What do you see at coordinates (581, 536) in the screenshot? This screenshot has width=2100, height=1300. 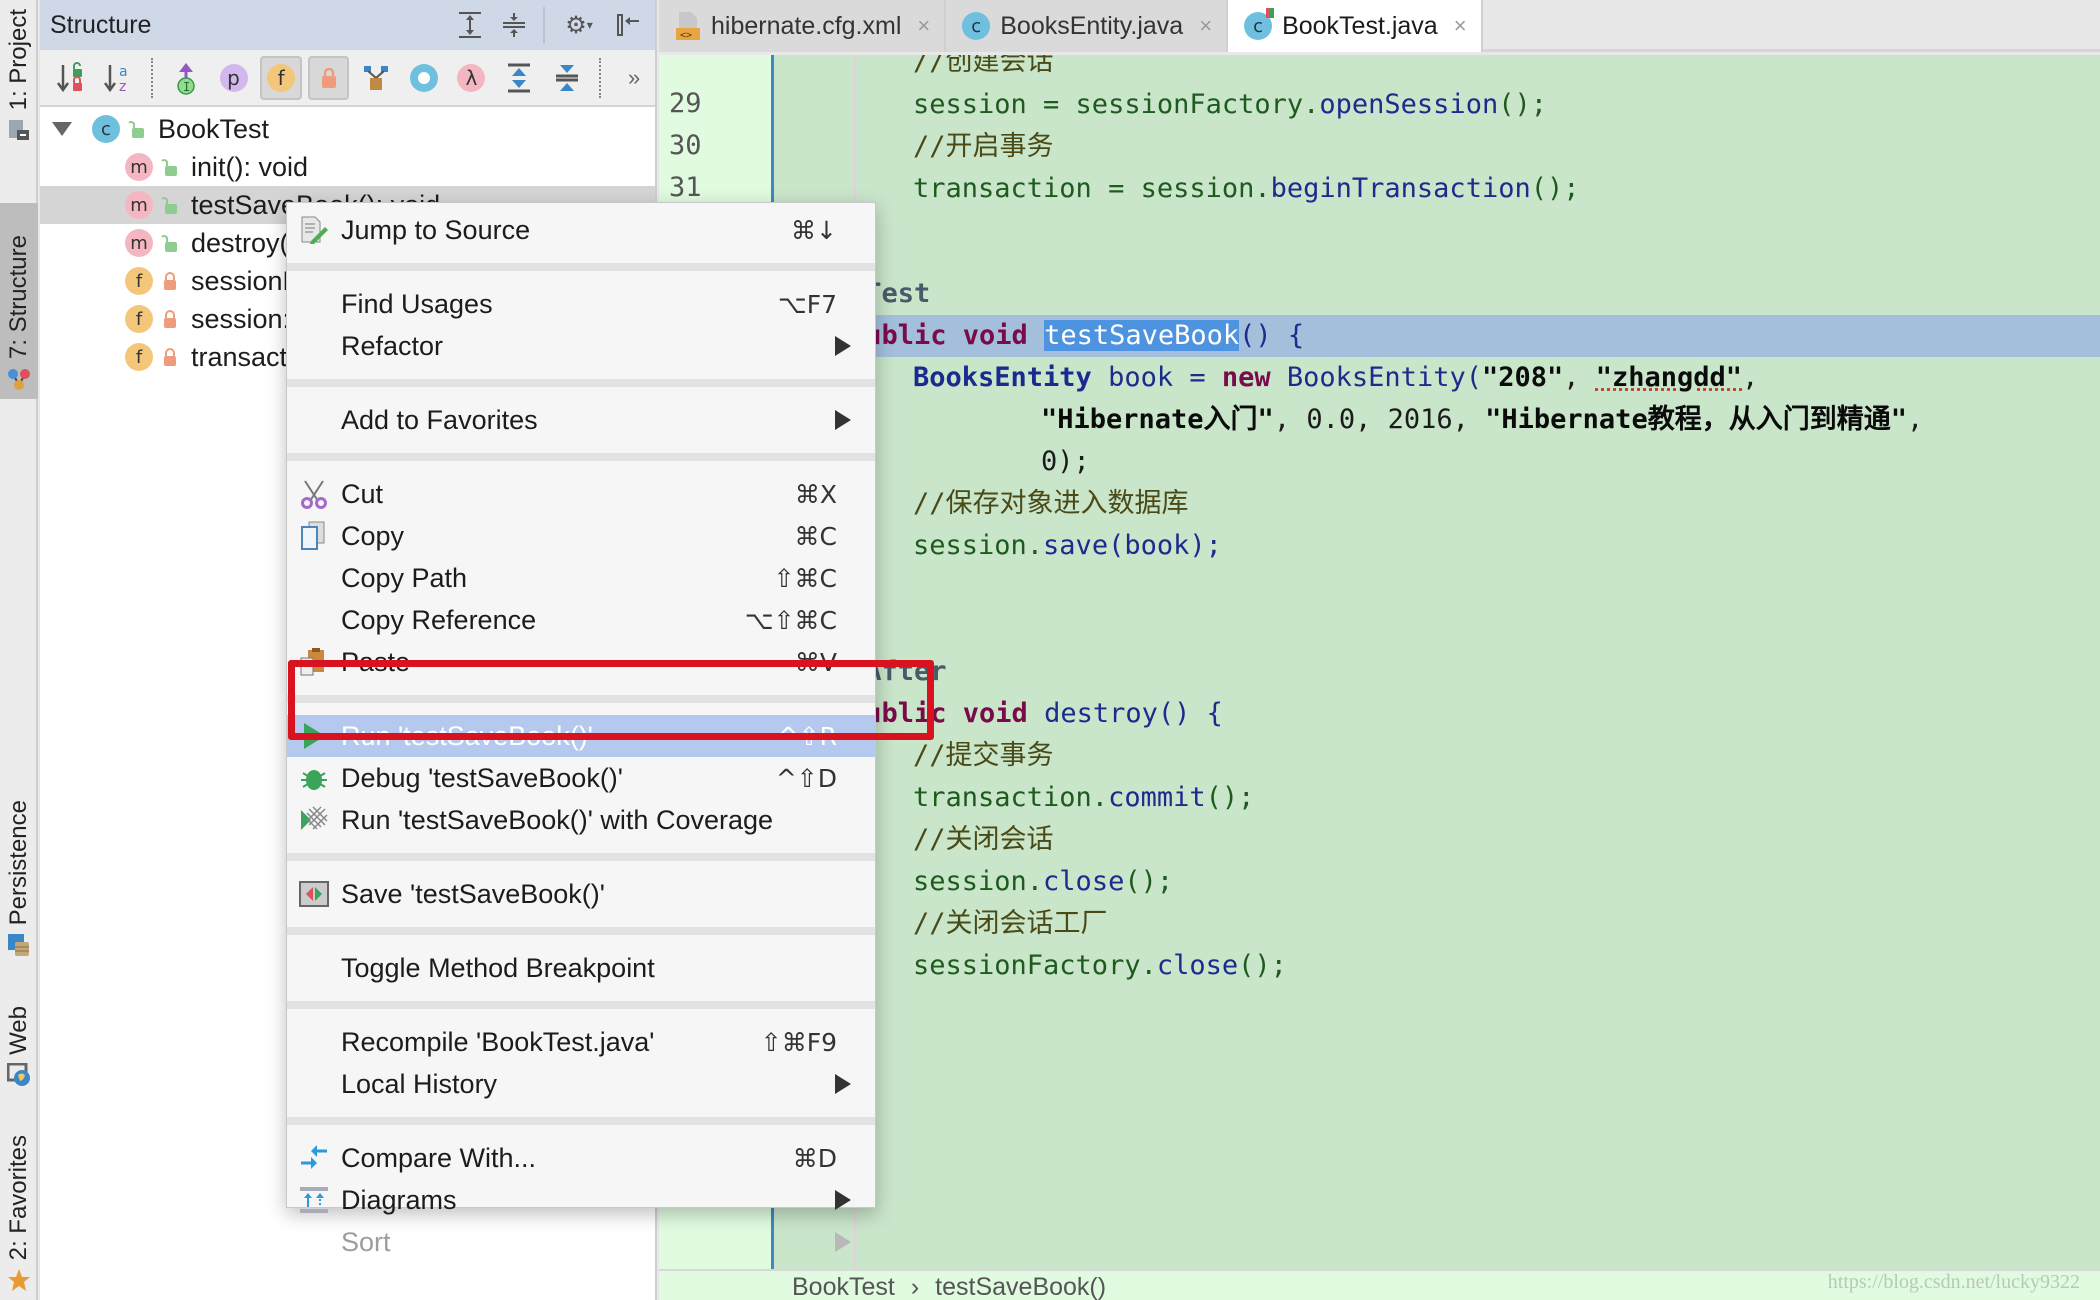 I see `menu-item-copy: Copy ⌘C` at bounding box center [581, 536].